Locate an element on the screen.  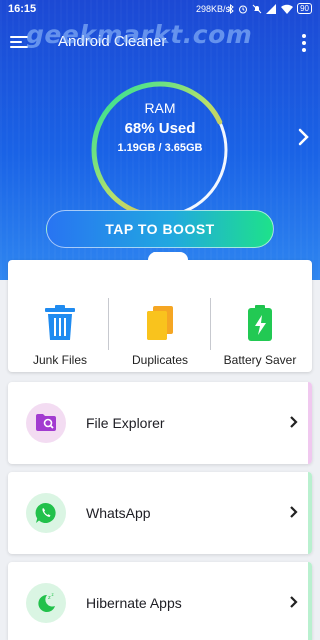
duplicates-tool: Duplicates is located at coordinates (160, 335).